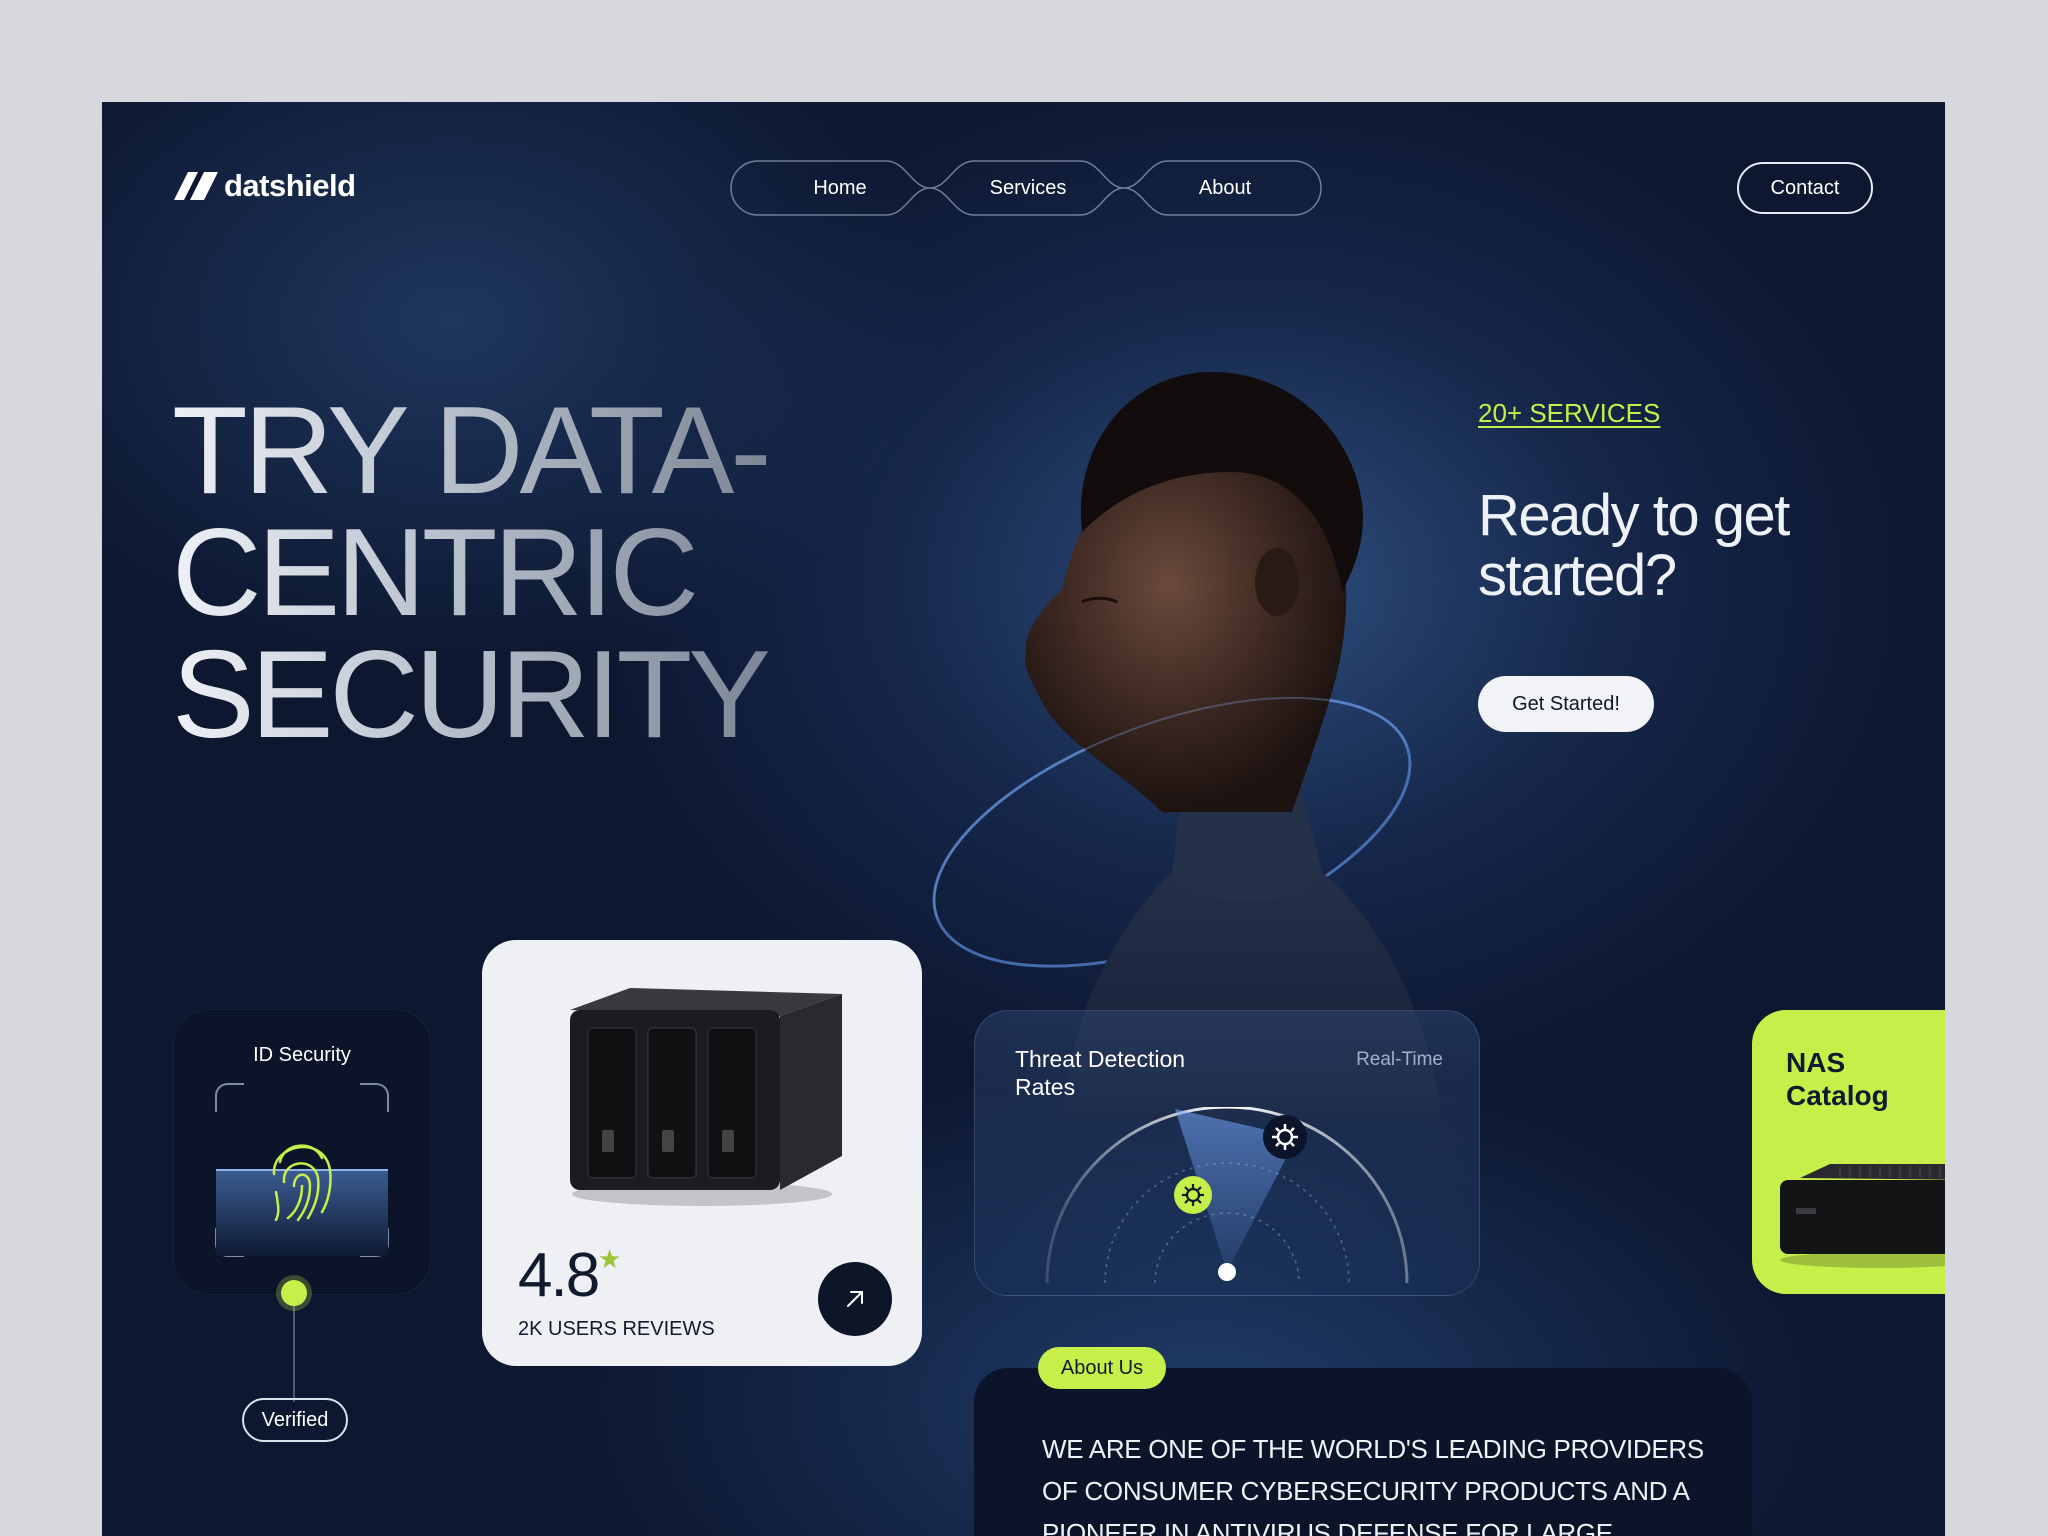  Describe the element at coordinates (1227, 1195) in the screenshot. I see `radar-gauge` at that location.